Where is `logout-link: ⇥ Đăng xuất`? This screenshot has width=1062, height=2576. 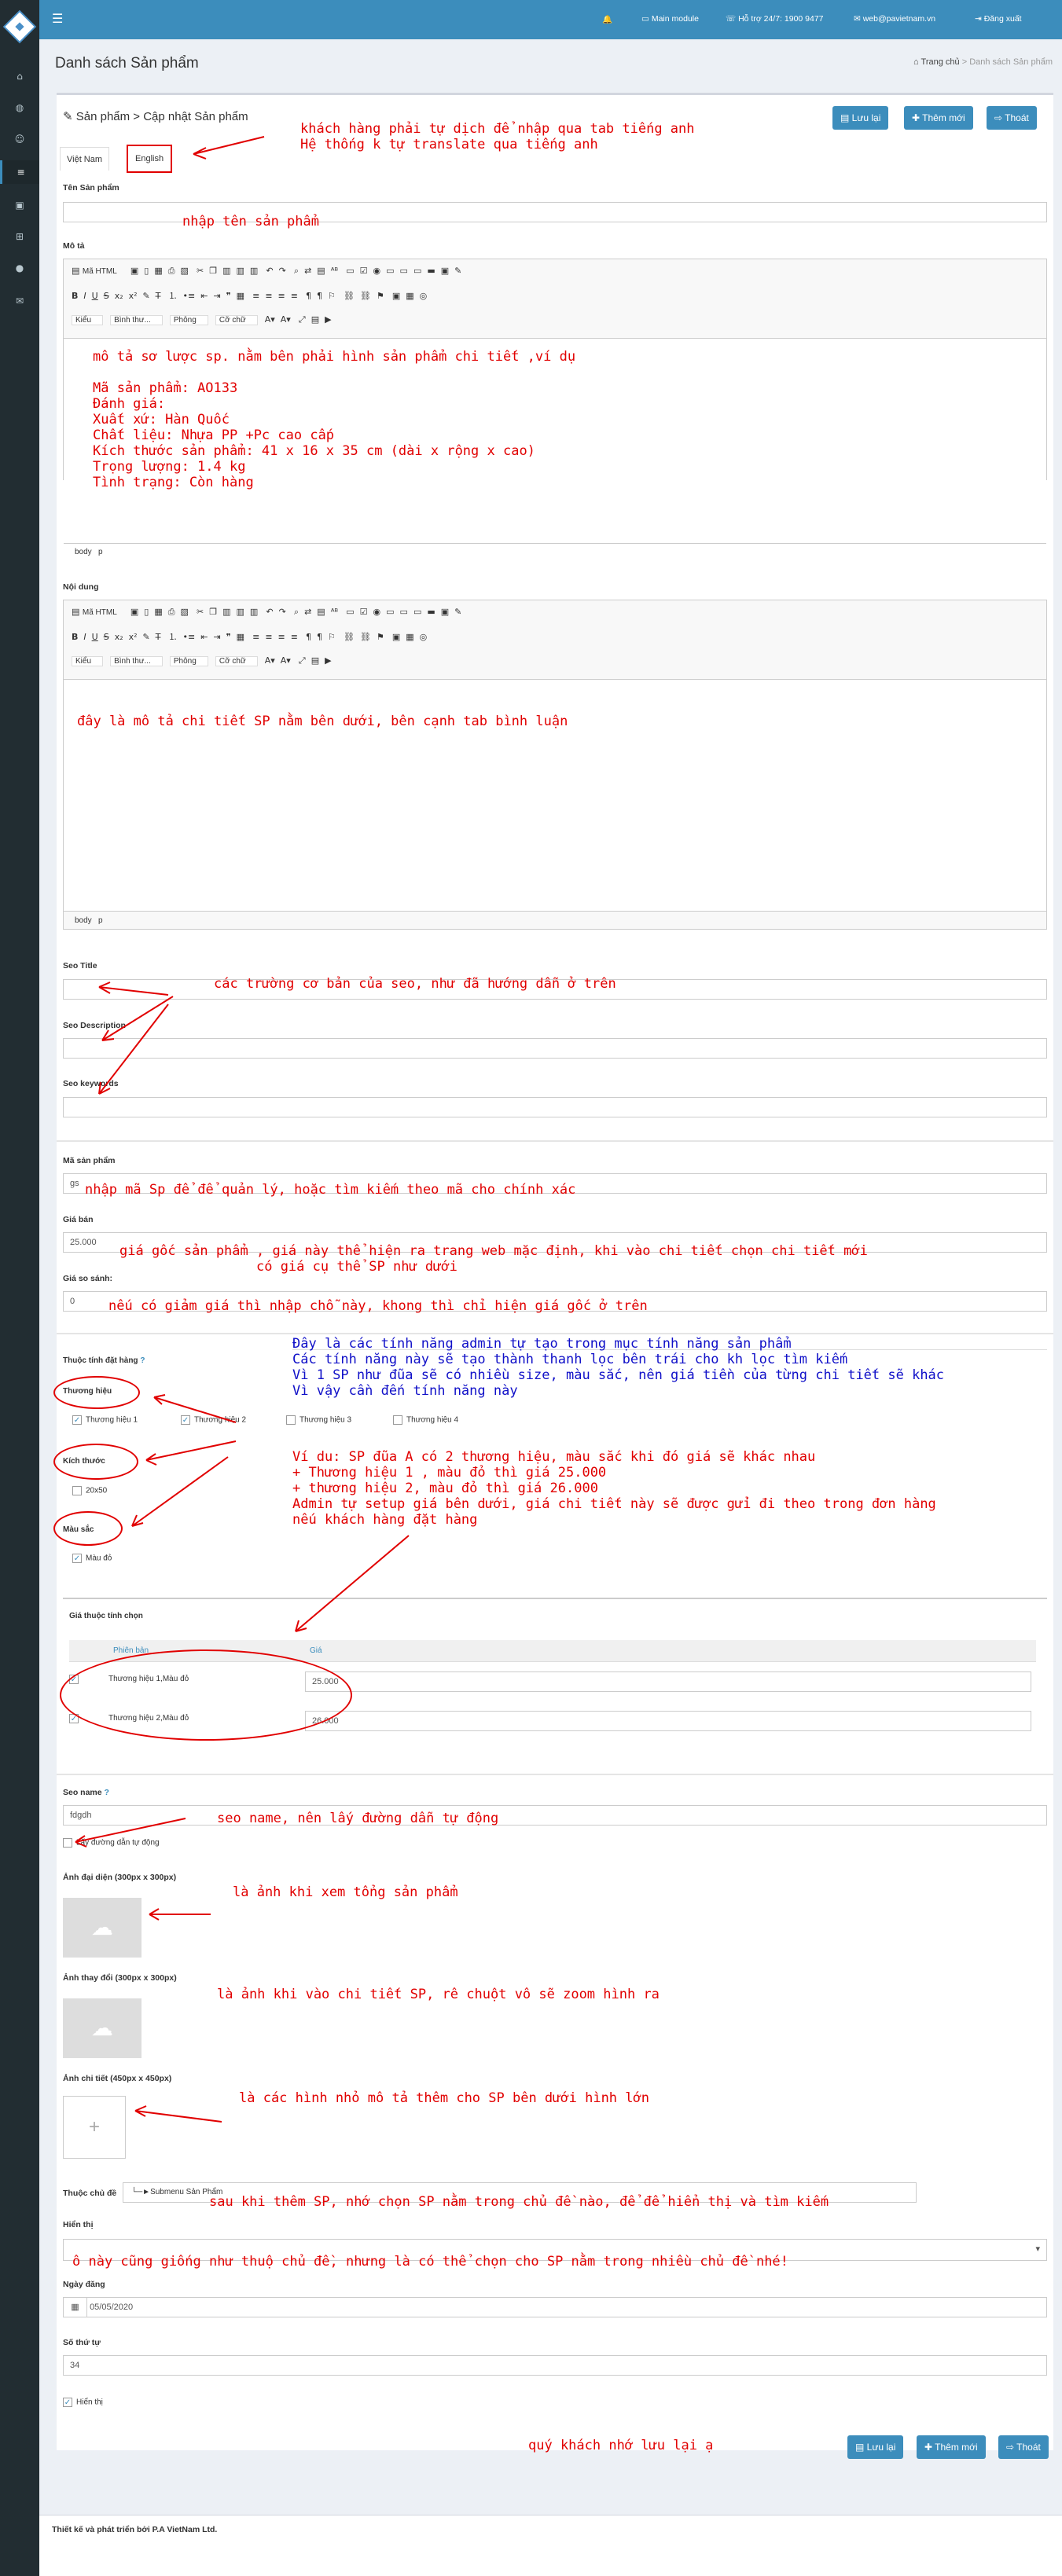
logout-link: ⇥ Đăng xuất is located at coordinates (998, 19).